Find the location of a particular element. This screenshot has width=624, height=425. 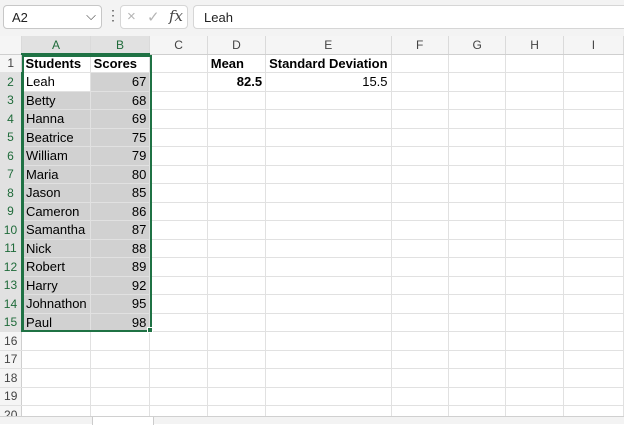

cell-d13 is located at coordinates (237, 285).